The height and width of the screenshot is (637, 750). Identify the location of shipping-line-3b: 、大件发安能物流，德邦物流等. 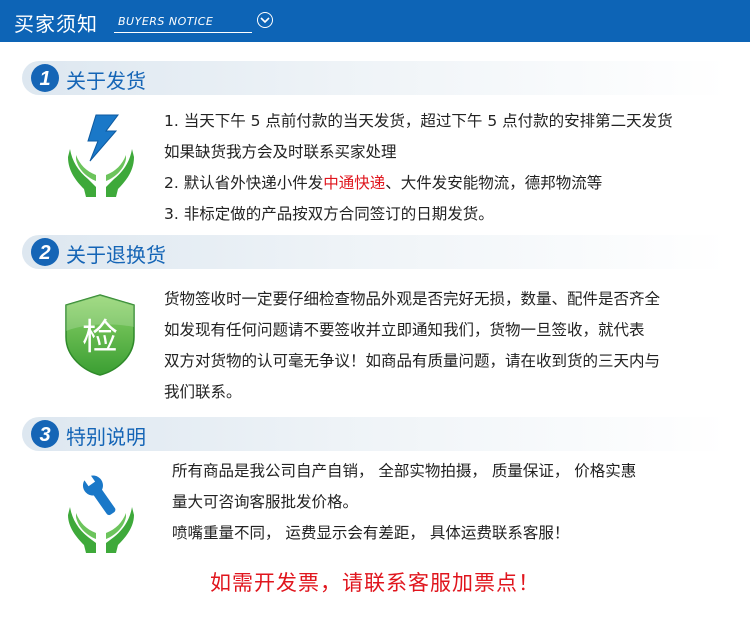
(494, 183).